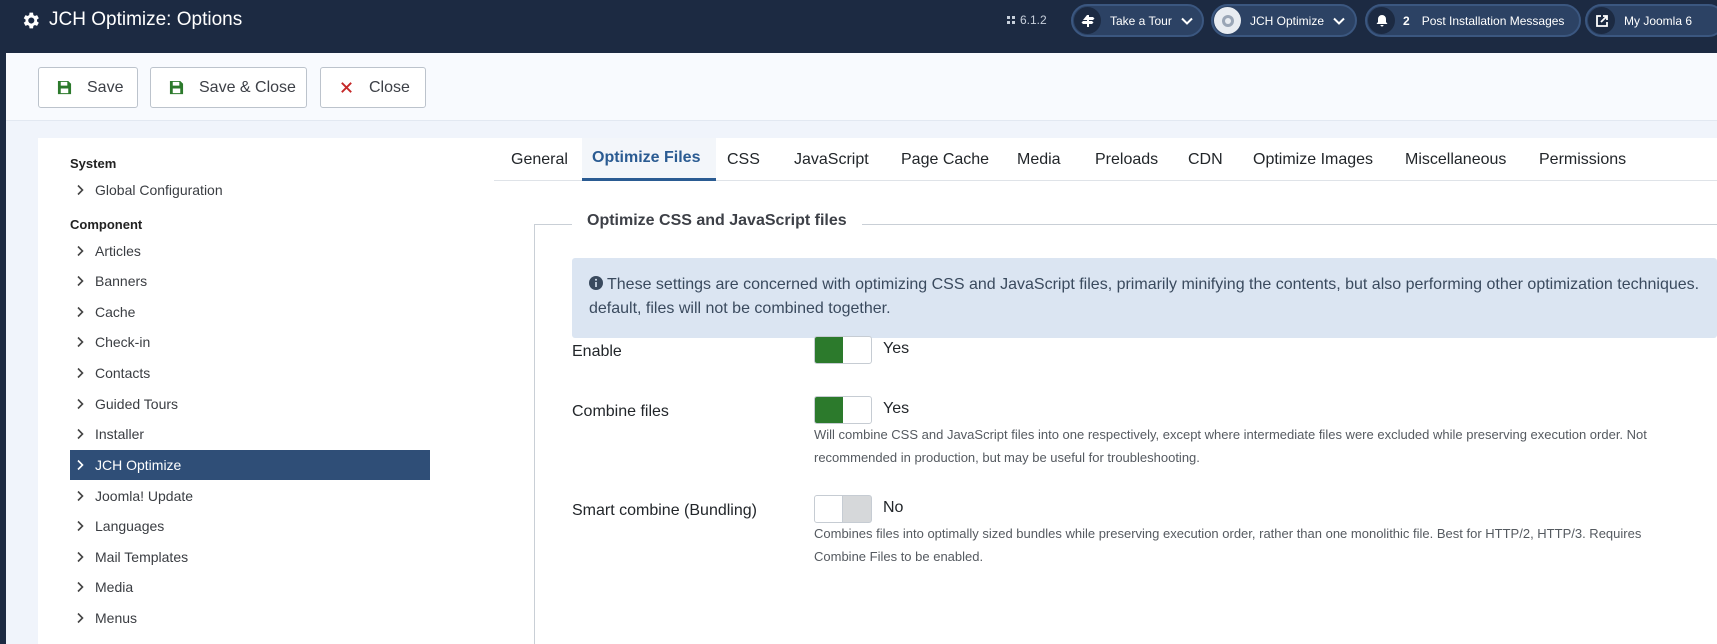  Describe the element at coordinates (1406, 20) in the screenshot. I see `notification-count: 2` at that location.